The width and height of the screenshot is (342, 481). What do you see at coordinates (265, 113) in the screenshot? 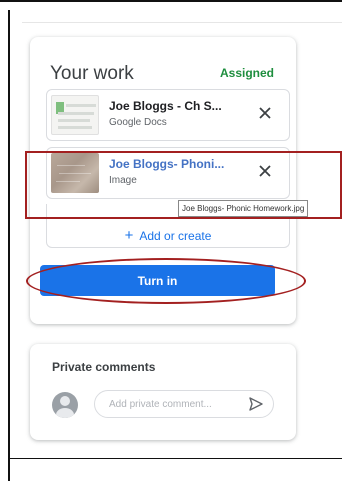
I see `remove-attachment-close-icon` at bounding box center [265, 113].